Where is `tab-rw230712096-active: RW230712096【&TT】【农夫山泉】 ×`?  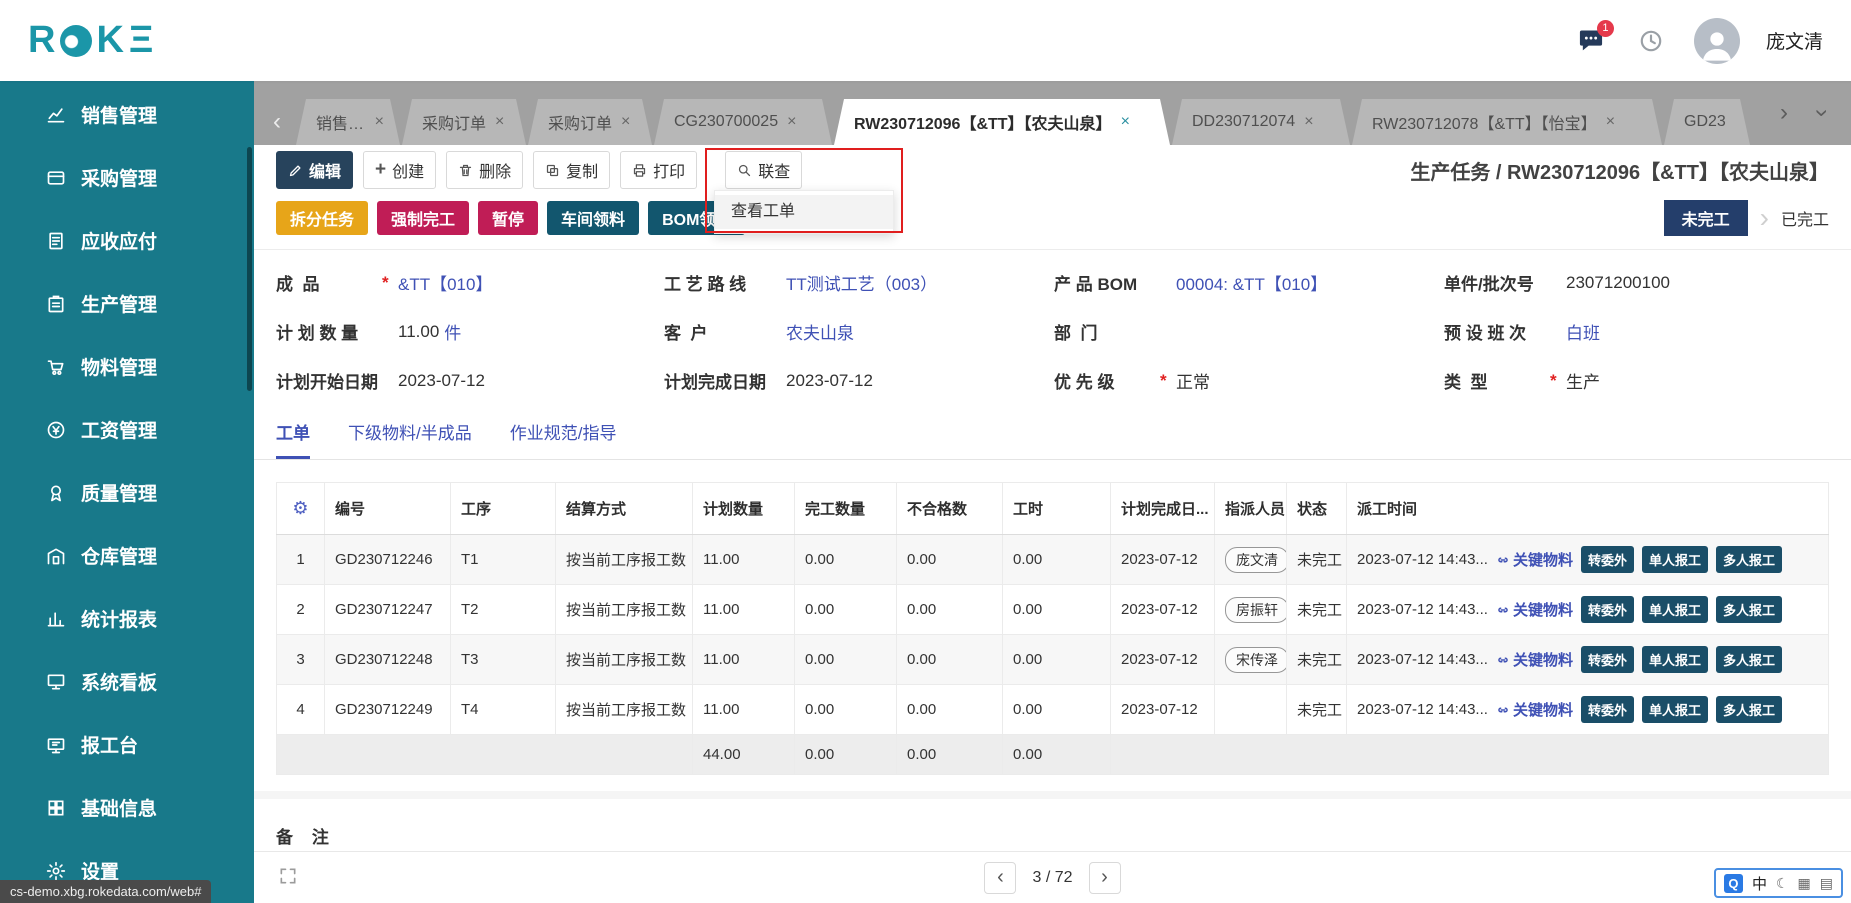
tab-rw230712096-active: RW230712096【&TT】【农夫山泉】 × is located at coordinates (1002, 122).